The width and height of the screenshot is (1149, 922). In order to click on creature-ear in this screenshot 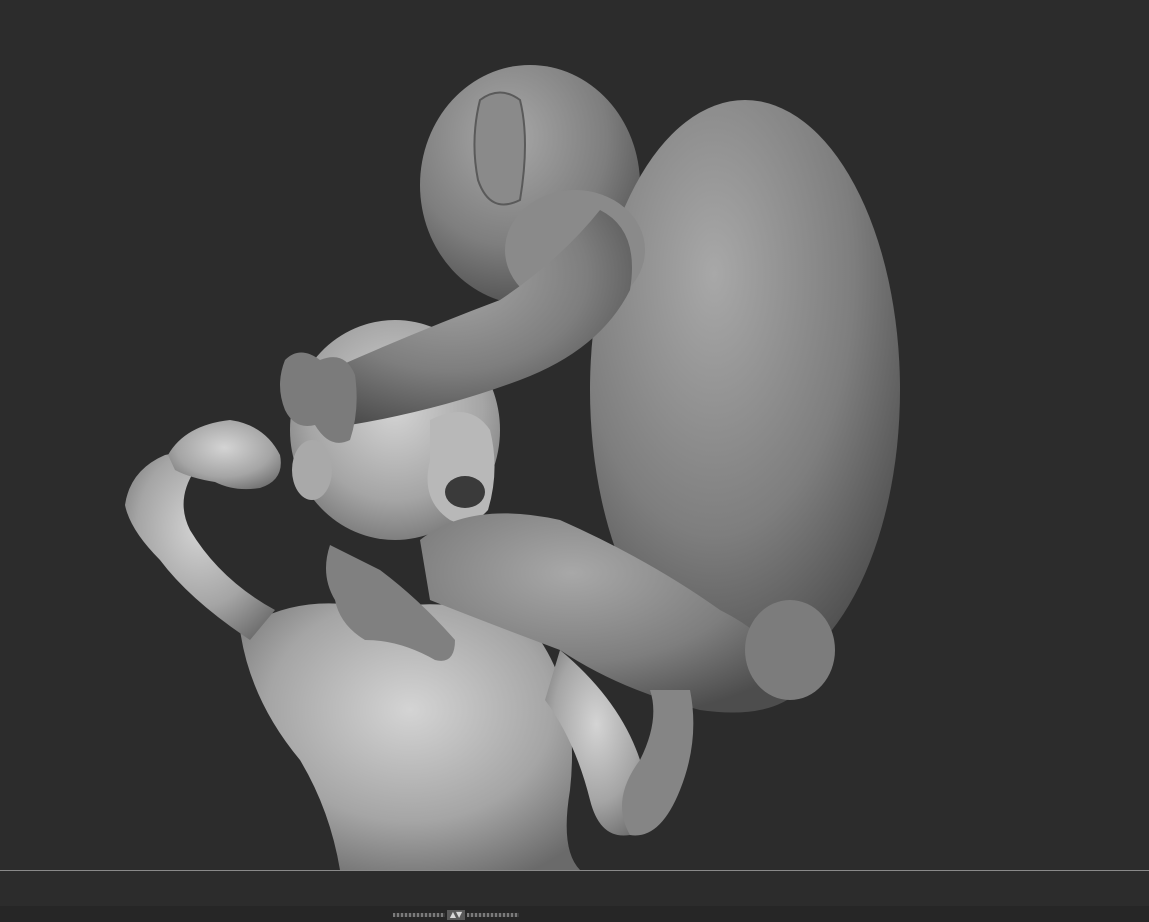, I will do `click(499, 148)`.